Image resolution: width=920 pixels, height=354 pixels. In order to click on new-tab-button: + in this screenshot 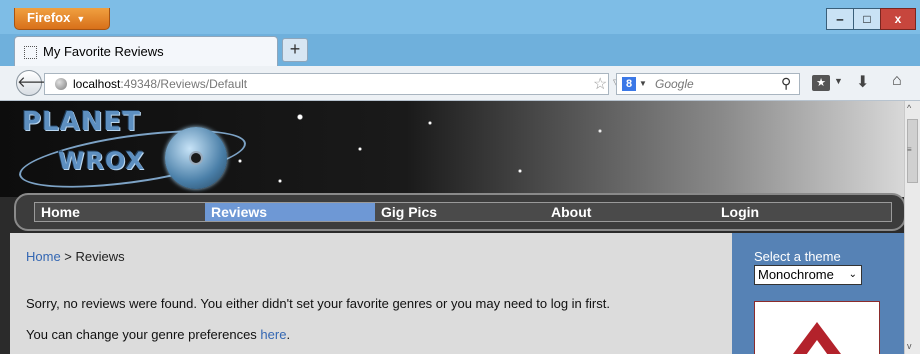, I will do `click(295, 50)`.